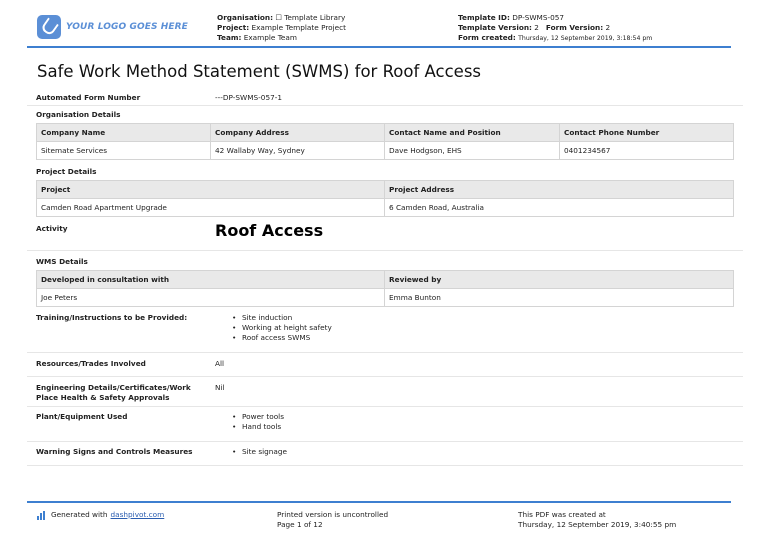 This screenshot has height=543, width=768. I want to click on template-id-label: Template ID:, so click(484, 17).